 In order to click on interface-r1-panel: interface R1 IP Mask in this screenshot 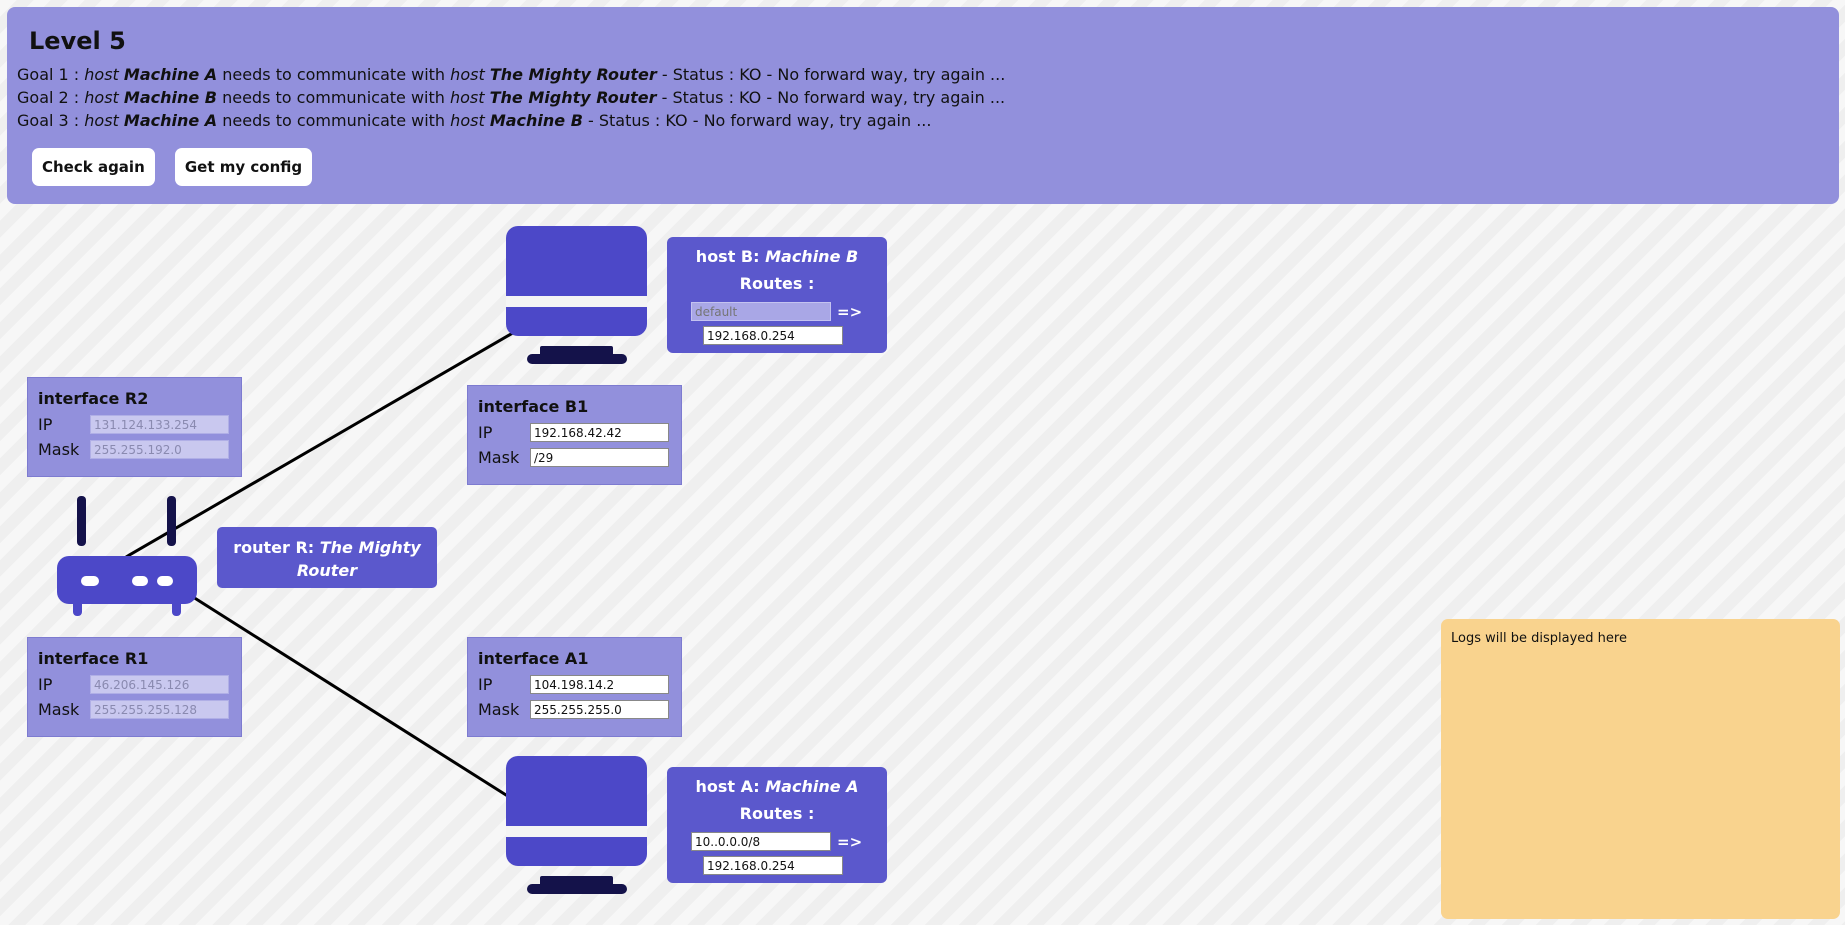, I will do `click(134, 687)`.